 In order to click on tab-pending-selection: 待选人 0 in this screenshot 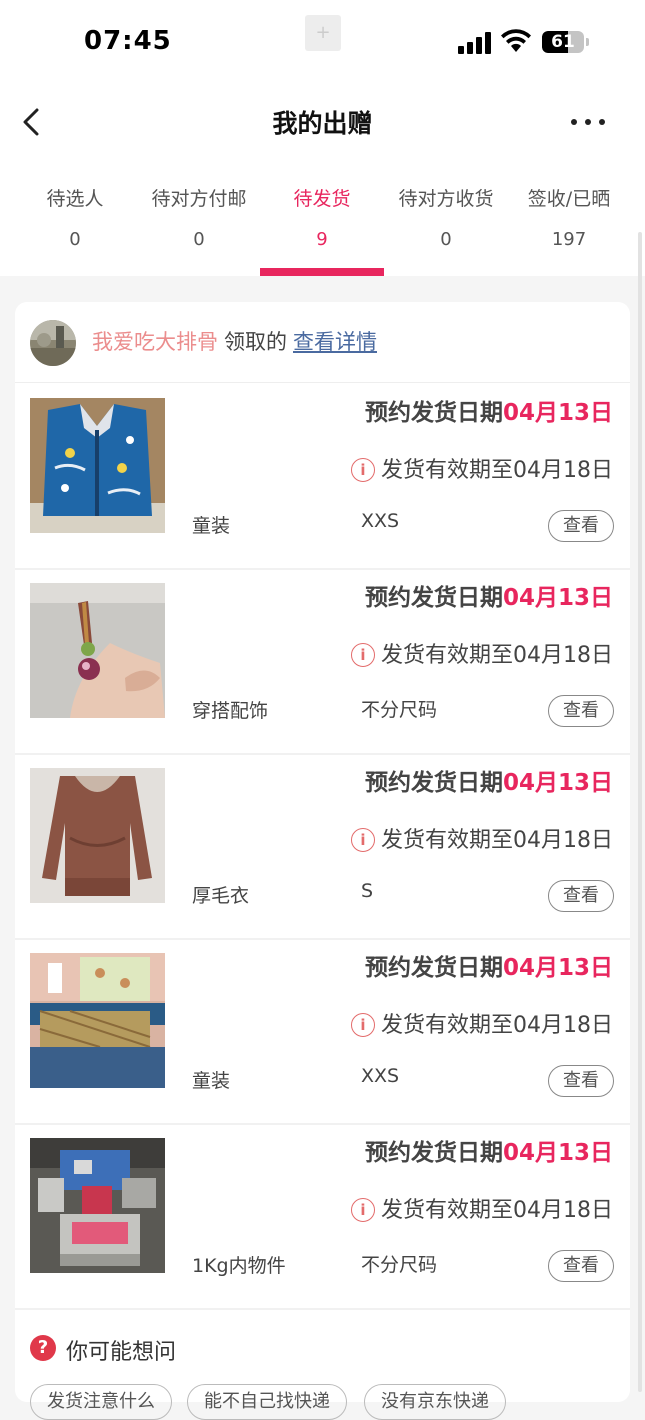, I will do `click(75, 229)`.